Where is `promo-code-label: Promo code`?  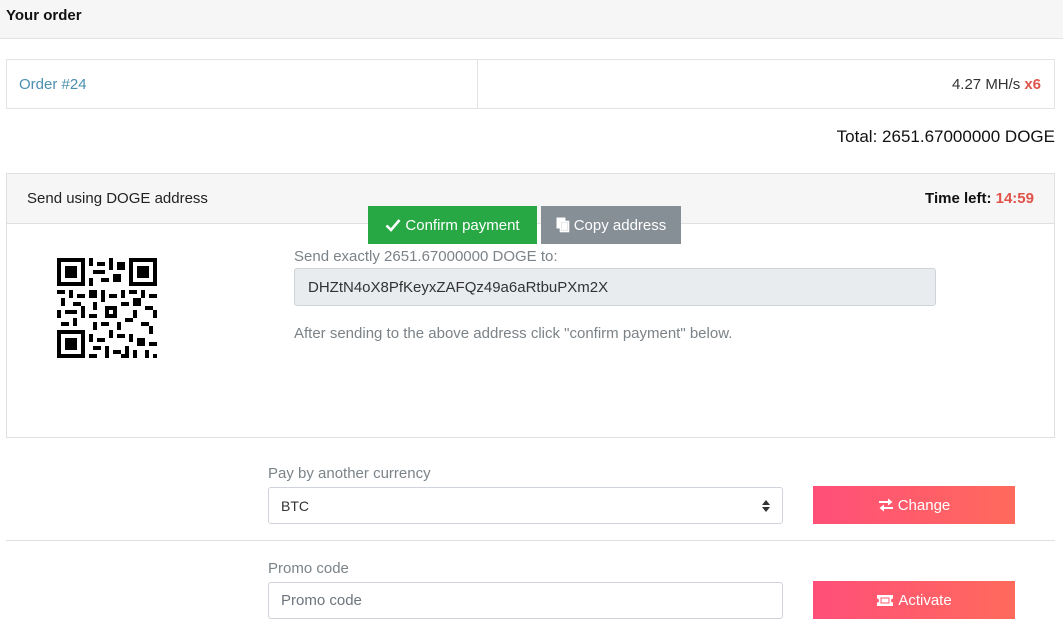
promo-code-label: Promo code is located at coordinates (308, 568).